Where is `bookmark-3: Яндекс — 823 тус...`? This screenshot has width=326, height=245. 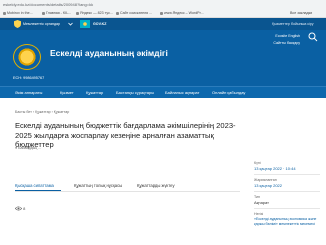
bookmark-3: Яндекс — 823 тус... is located at coordinates (94, 13).